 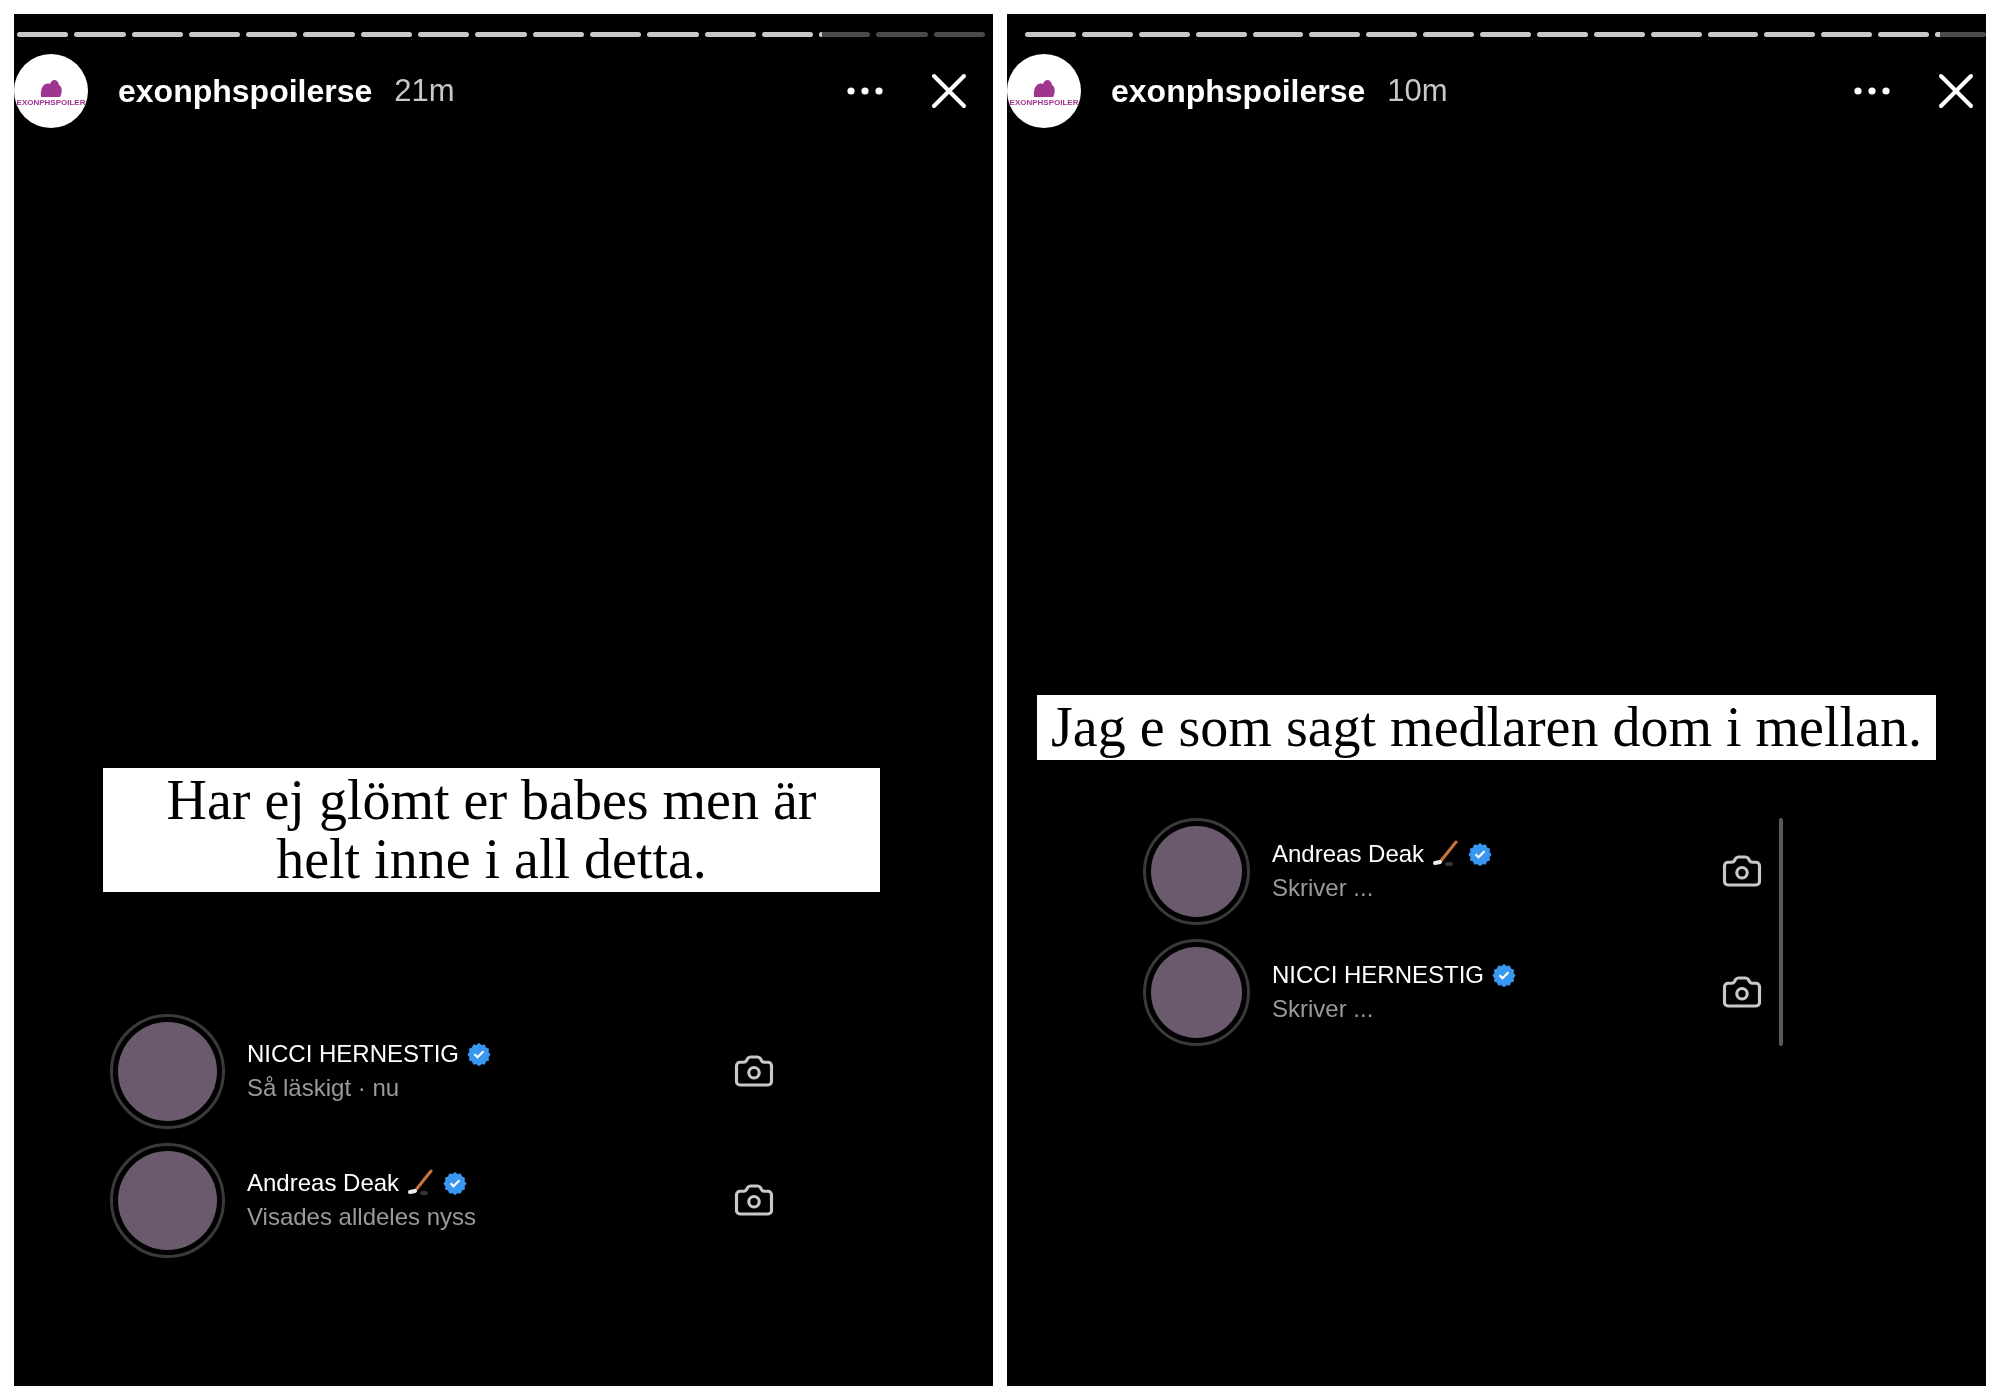 I want to click on viewer-status: Så läskigt · nu, so click(x=324, y=1088).